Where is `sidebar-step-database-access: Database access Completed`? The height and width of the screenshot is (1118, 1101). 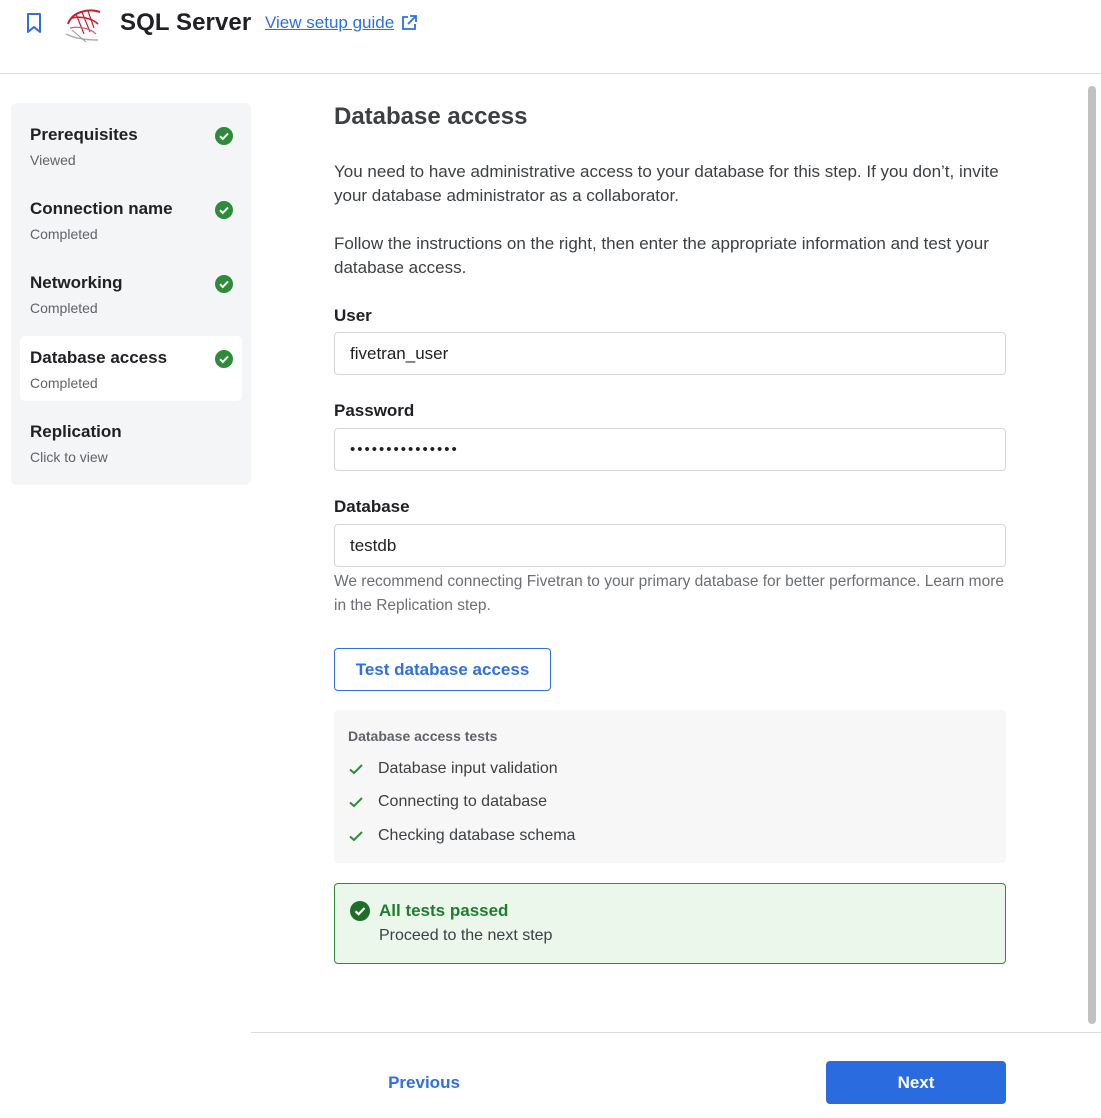
sidebar-step-database-access: Database access Completed is located at coordinates (131, 368).